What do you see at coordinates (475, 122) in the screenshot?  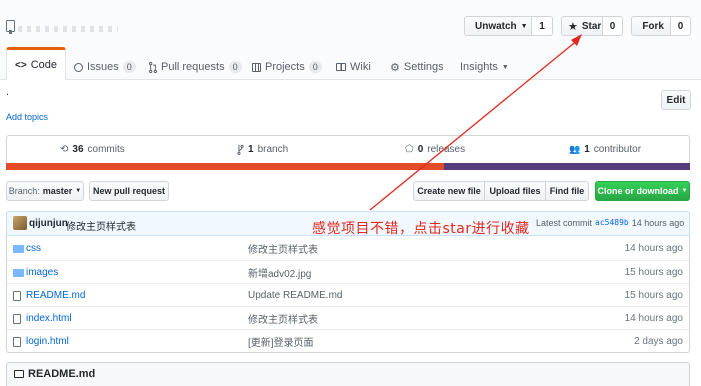 I see `annotation-arrow` at bounding box center [475, 122].